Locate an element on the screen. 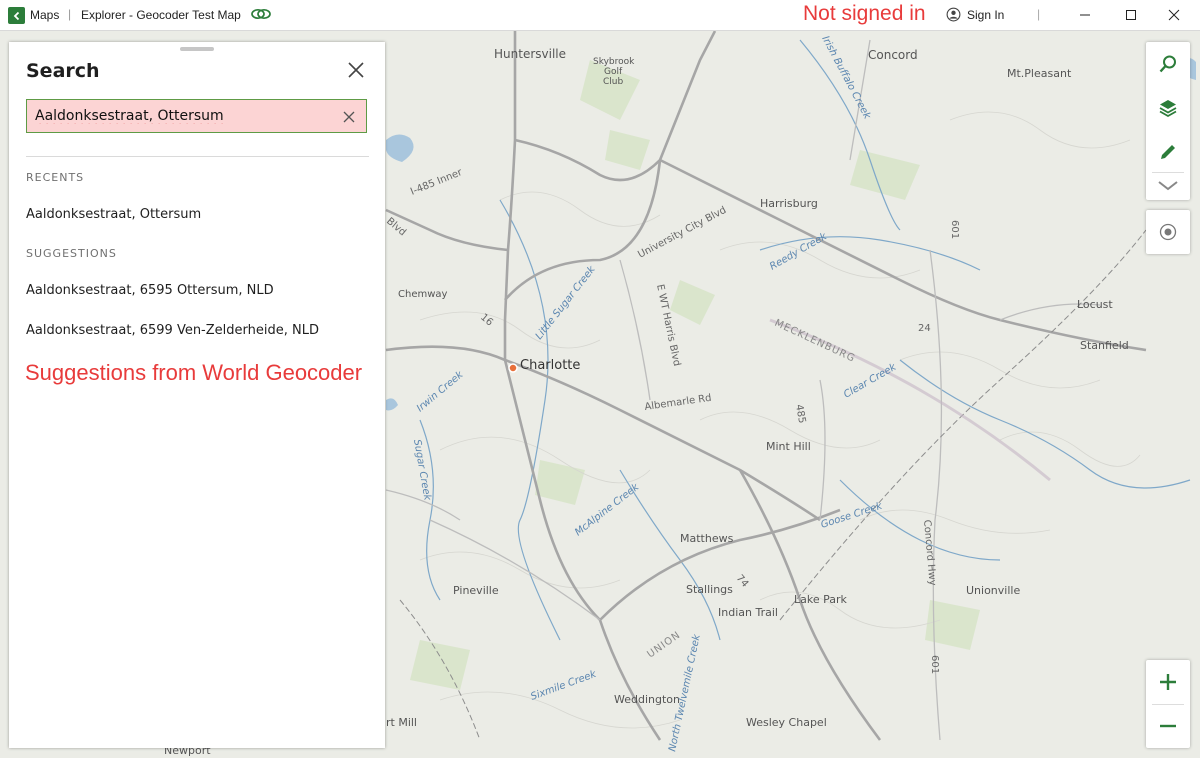 The width and height of the screenshot is (1200, 758). layers-icon is located at coordinates (1168, 109).